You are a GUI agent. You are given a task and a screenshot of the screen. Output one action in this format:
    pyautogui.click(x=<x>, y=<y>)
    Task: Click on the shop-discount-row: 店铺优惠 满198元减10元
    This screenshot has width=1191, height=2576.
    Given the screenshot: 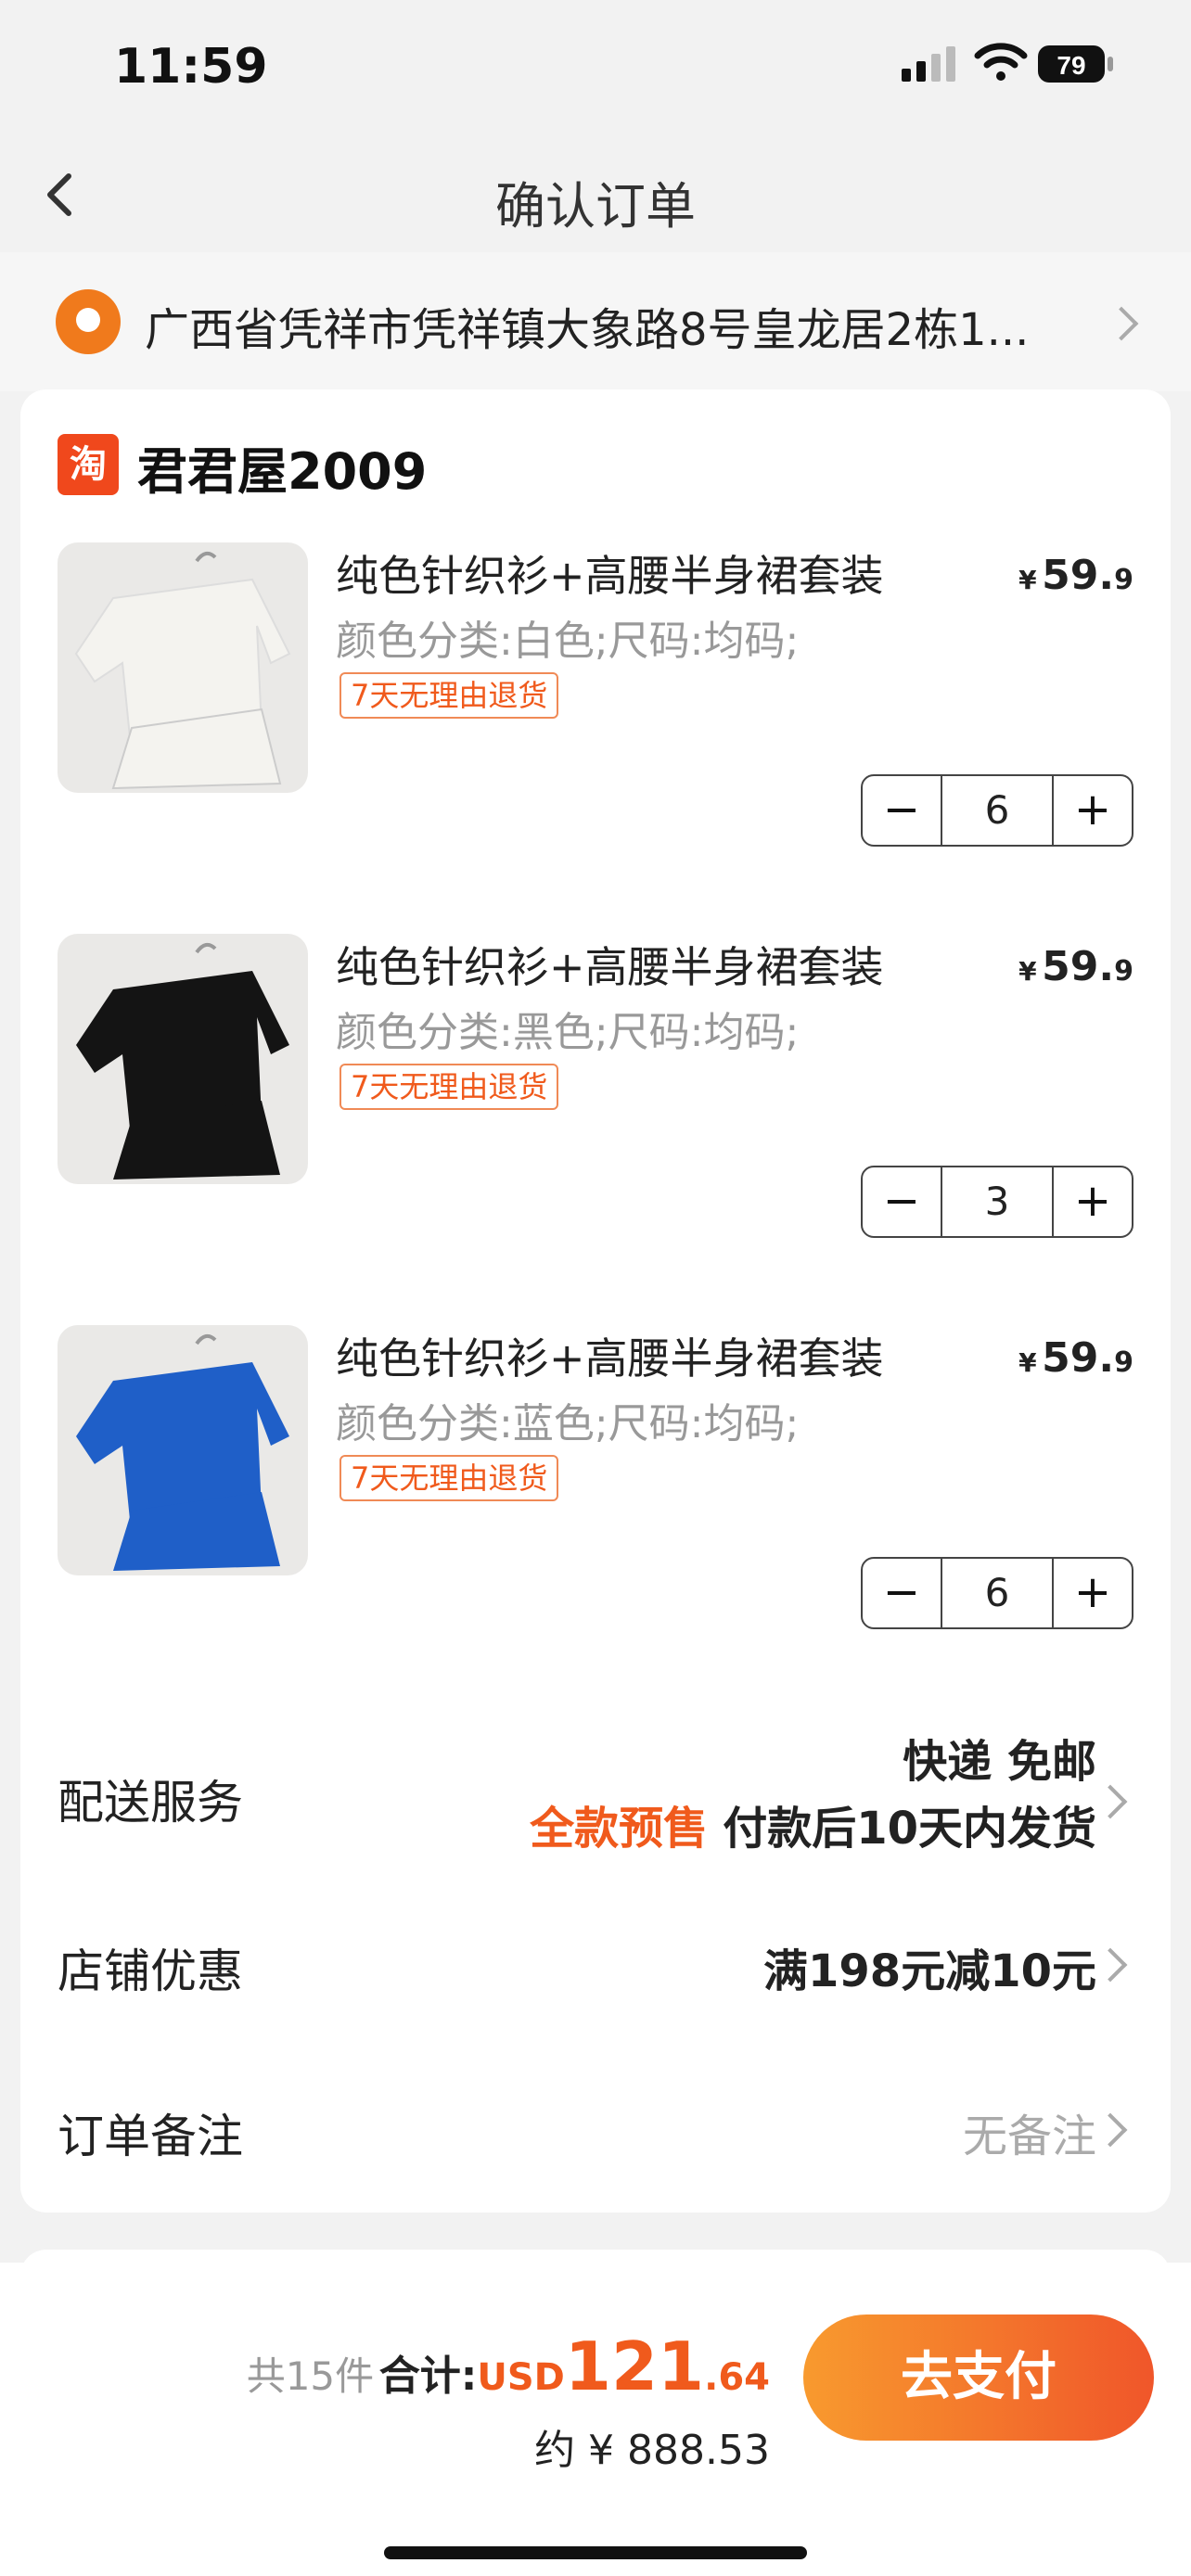 What is the action you would take?
    pyautogui.click(x=595, y=1971)
    